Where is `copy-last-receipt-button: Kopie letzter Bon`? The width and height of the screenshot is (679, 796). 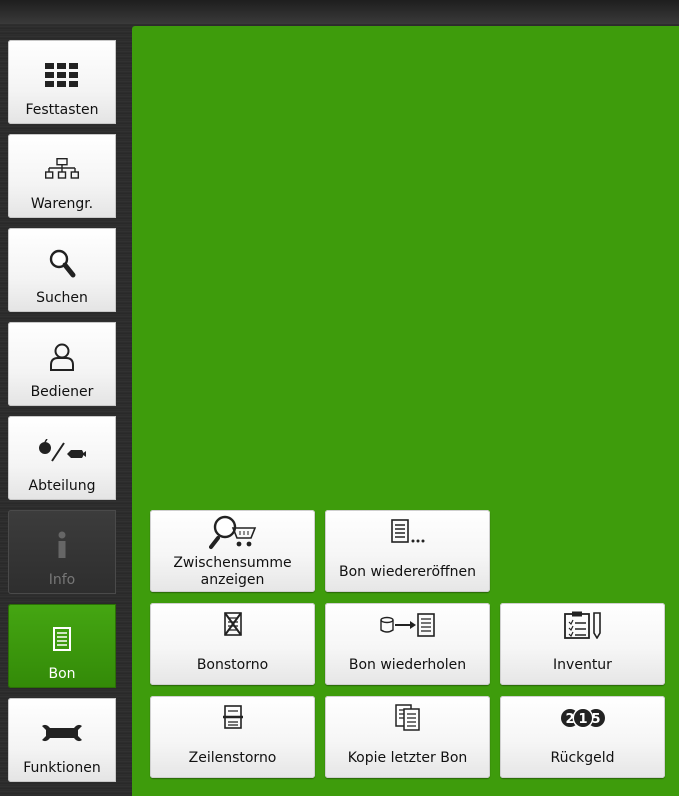
copy-last-receipt-button: Kopie letzter Bon is located at coordinates (407, 737).